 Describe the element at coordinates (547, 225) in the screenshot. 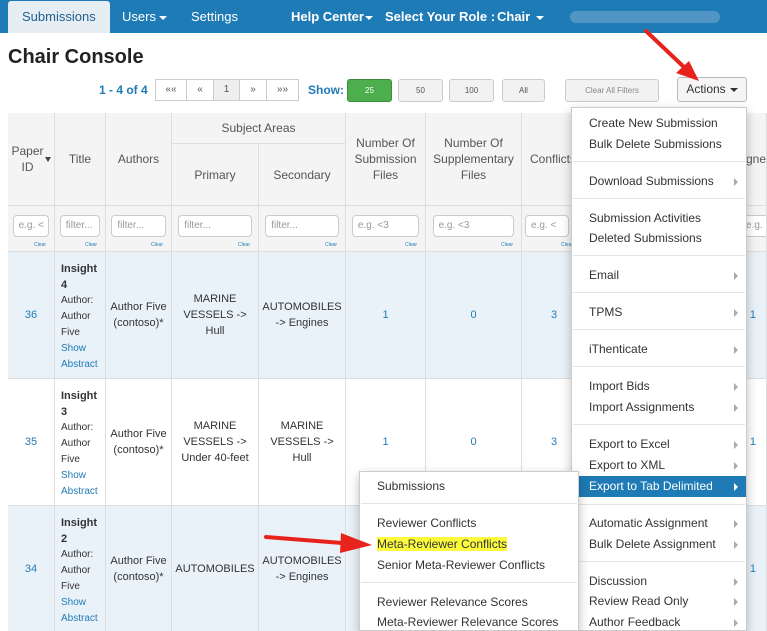

I see `filter-conflicts-input: e.g. <` at that location.